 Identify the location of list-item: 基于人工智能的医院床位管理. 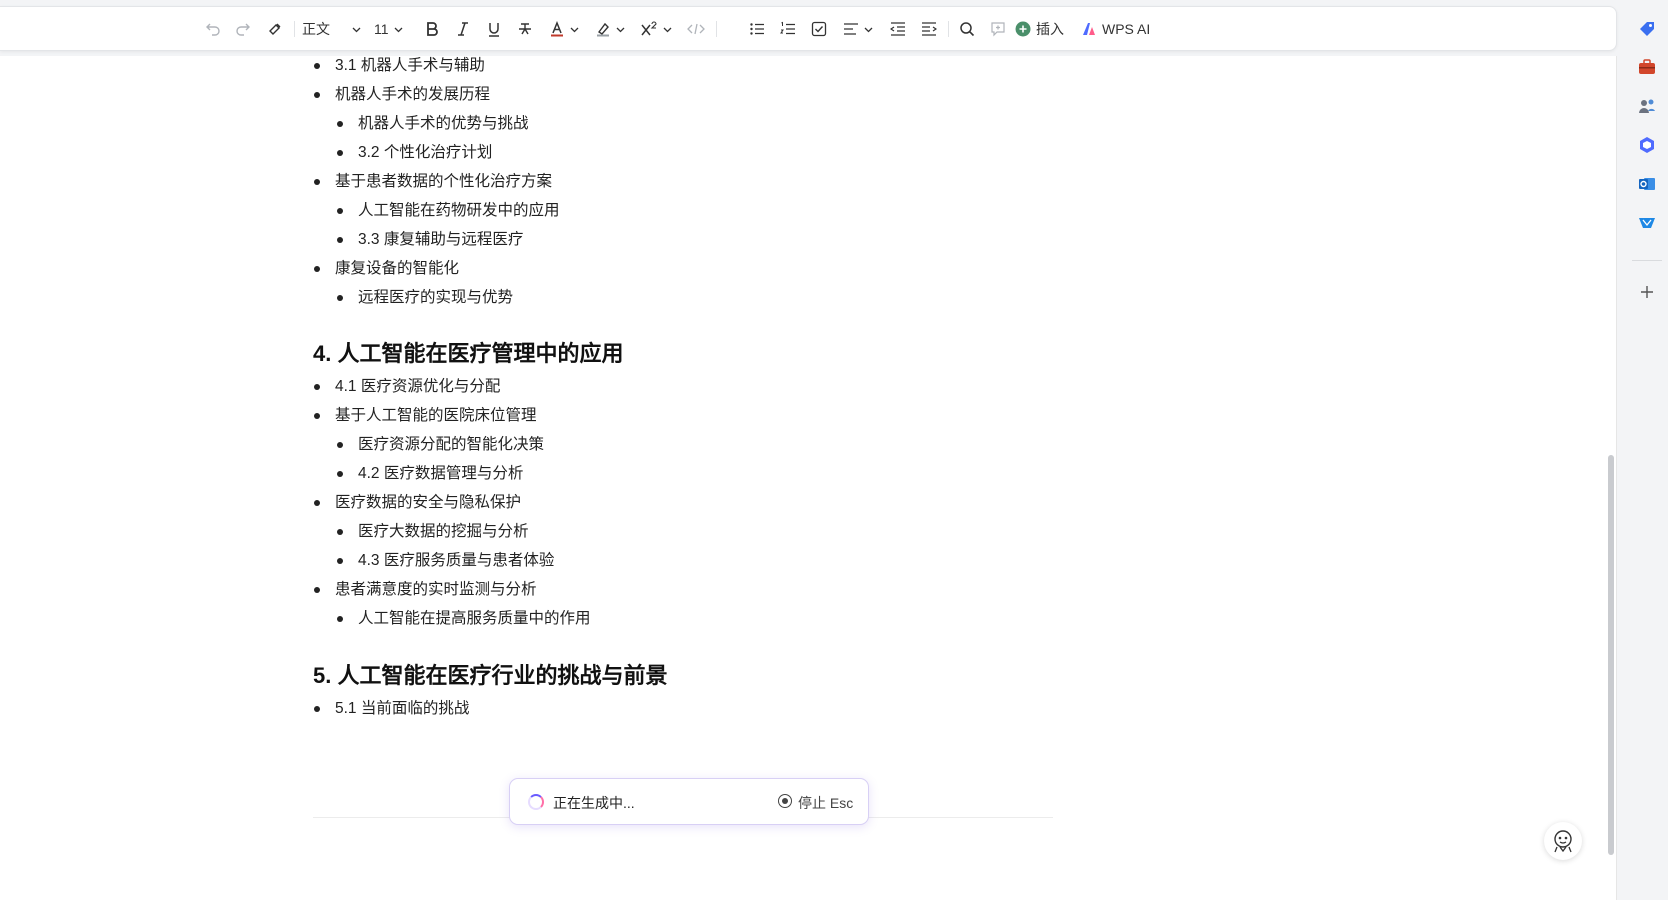
(425, 416).